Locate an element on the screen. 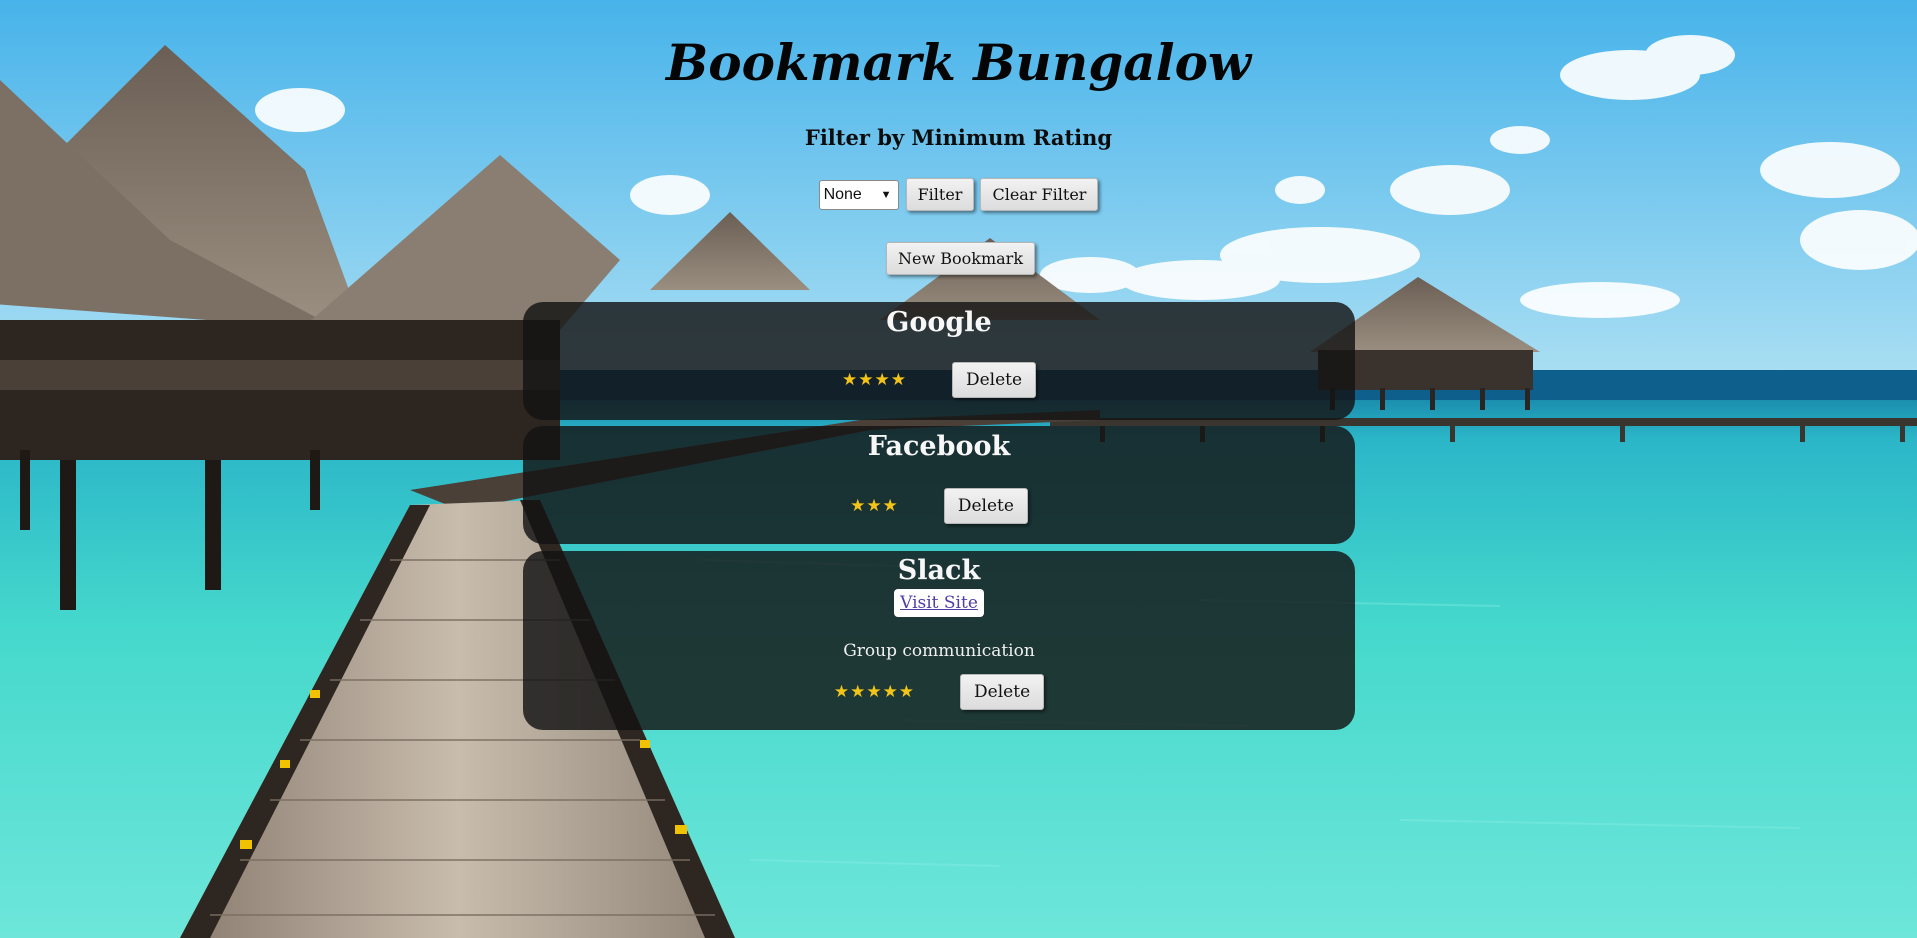 Image resolution: width=1917 pixels, height=938 pixels. rating-stars: ★★★ is located at coordinates (874, 506).